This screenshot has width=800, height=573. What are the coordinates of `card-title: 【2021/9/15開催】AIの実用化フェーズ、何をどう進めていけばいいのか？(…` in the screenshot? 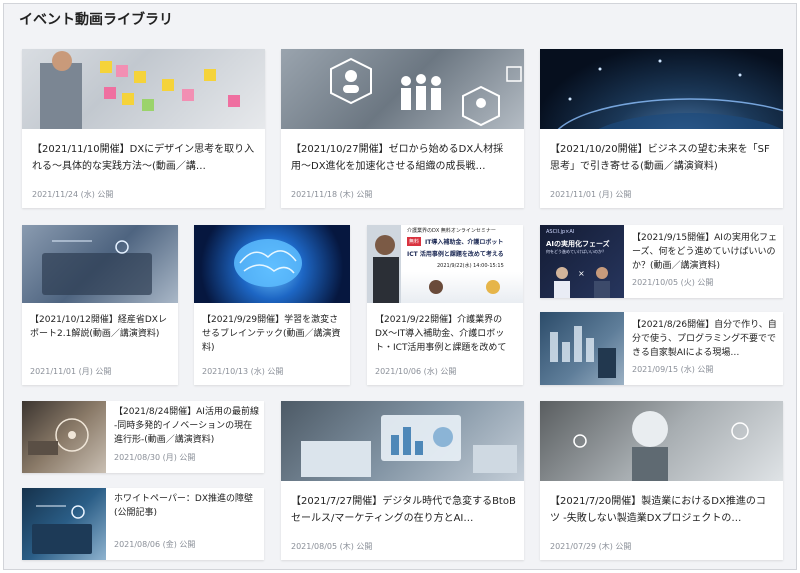 It's located at (704, 252).